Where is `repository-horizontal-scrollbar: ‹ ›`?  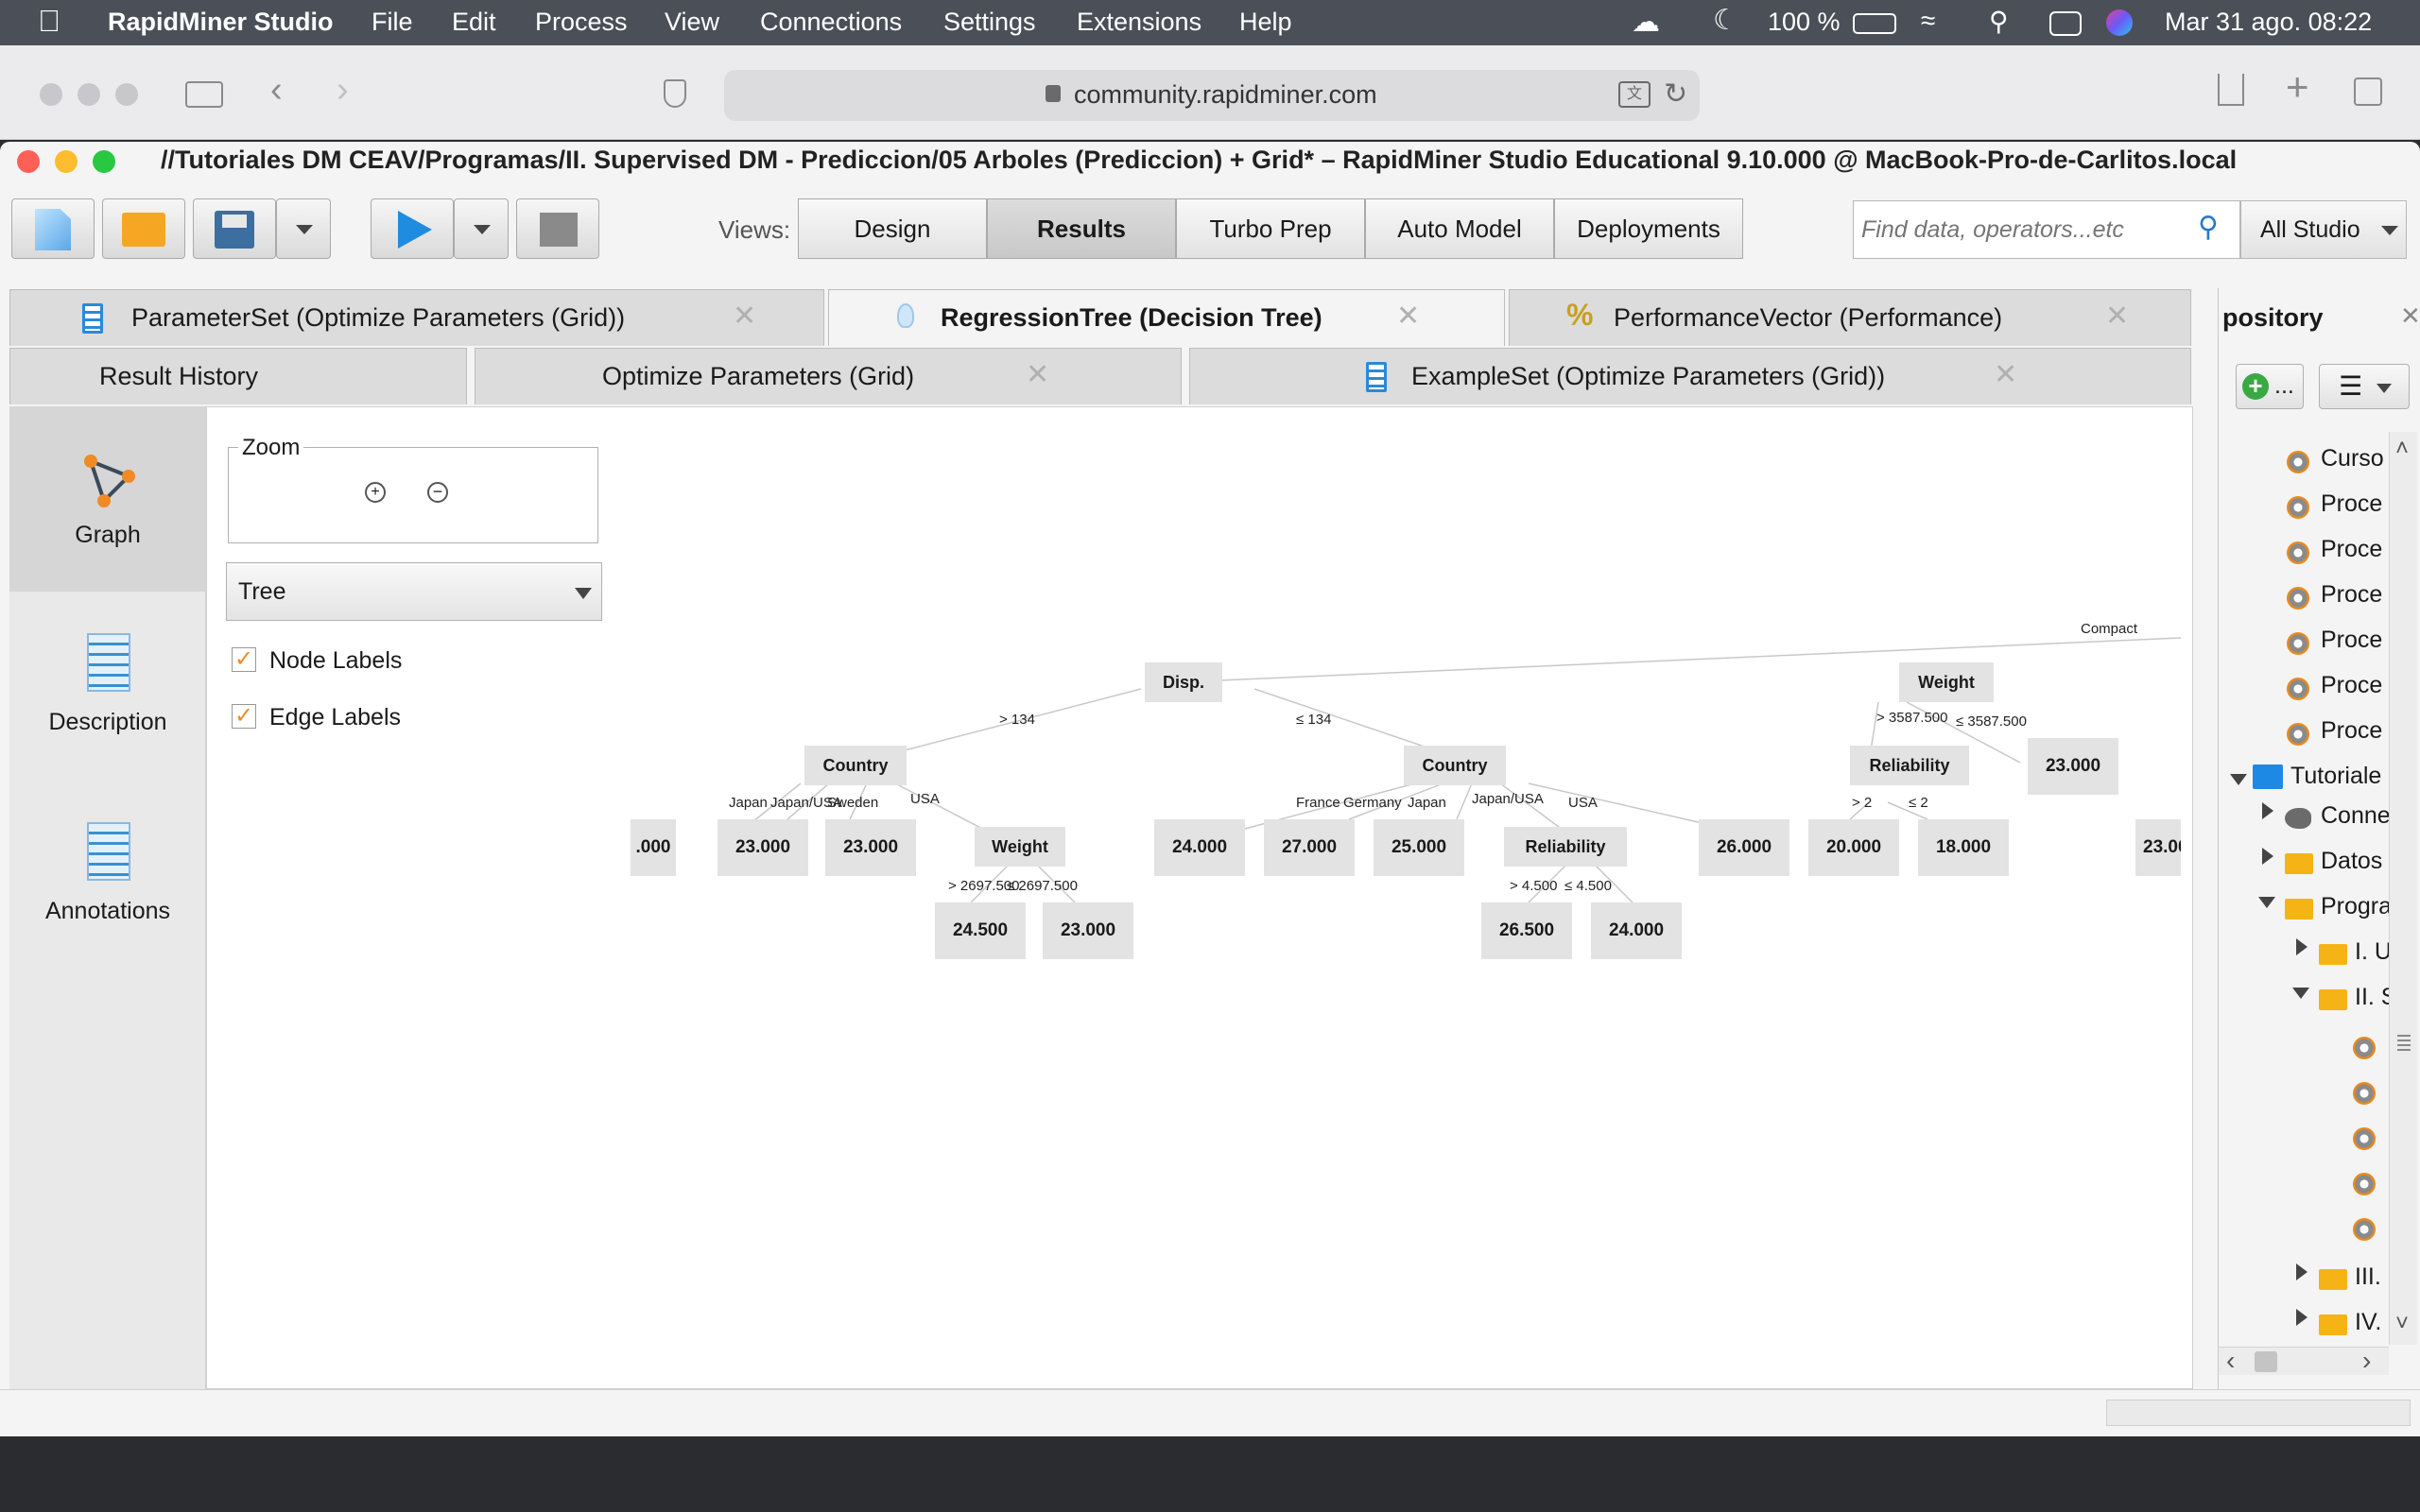
repository-horizontal-scrollbar: ‹ › is located at coordinates (2304, 1361).